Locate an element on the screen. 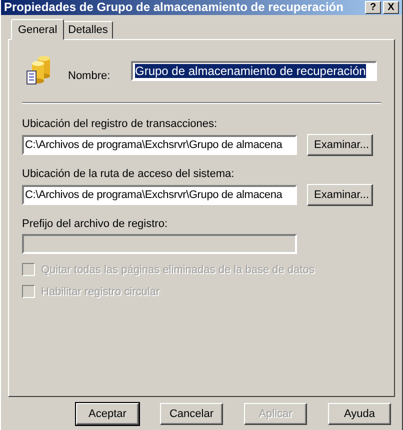  dialog-button: Ayuda is located at coordinates (359, 414).